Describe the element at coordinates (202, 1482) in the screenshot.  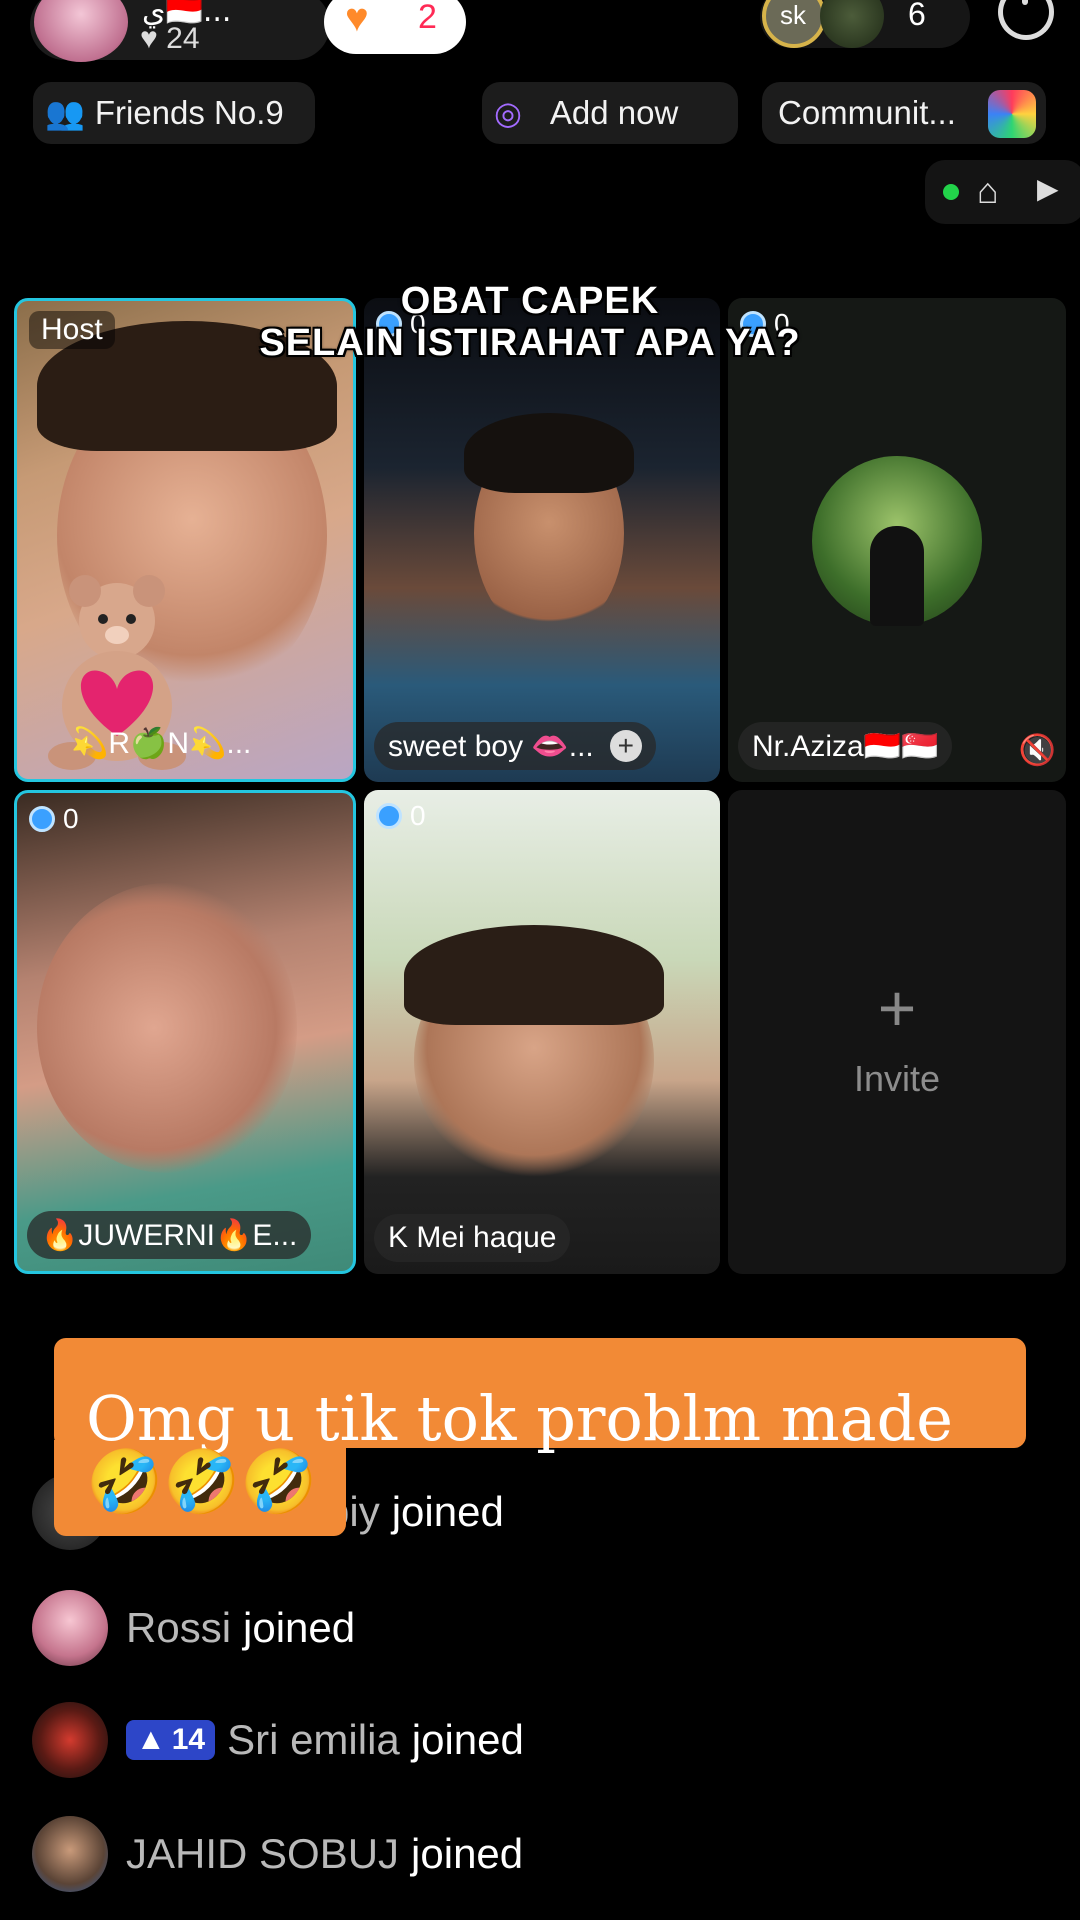
I see `comment-emoji: 🤣🤣🤣` at that location.